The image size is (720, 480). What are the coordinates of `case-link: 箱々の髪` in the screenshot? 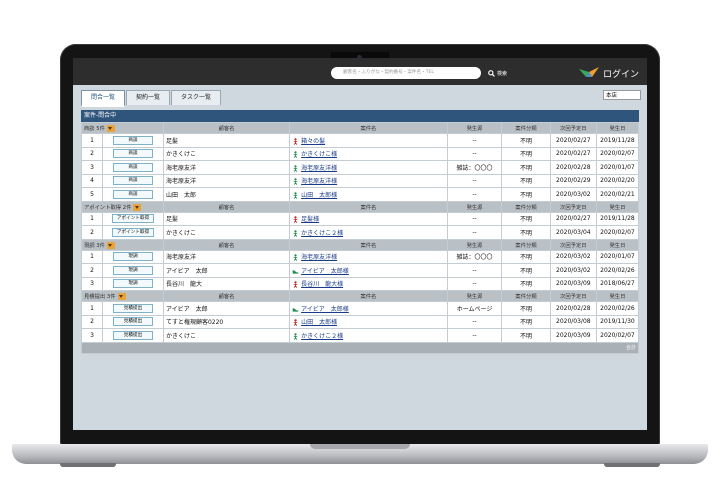 It's located at (313, 141).